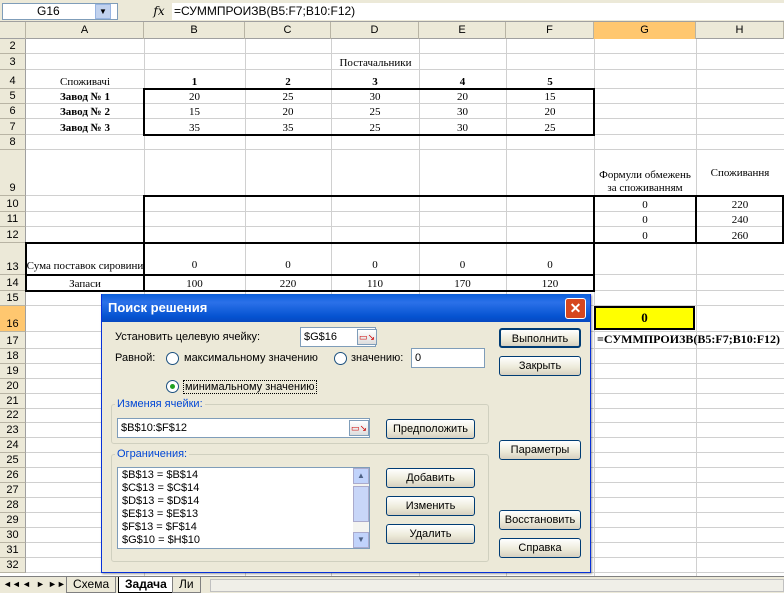 The image size is (784, 593). I want to click on row-header: 26, so click(13, 475).